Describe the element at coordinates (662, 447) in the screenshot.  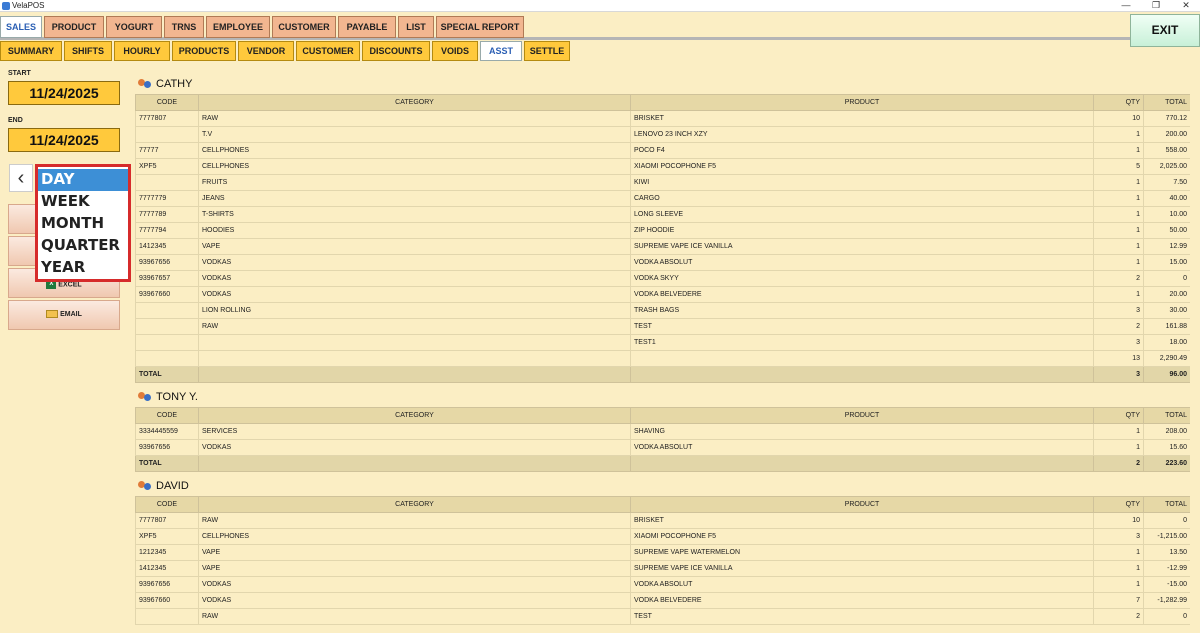
I see `table-row: 93967656 VODKAS VODKA ABSOLUT 1 15.60` at that location.